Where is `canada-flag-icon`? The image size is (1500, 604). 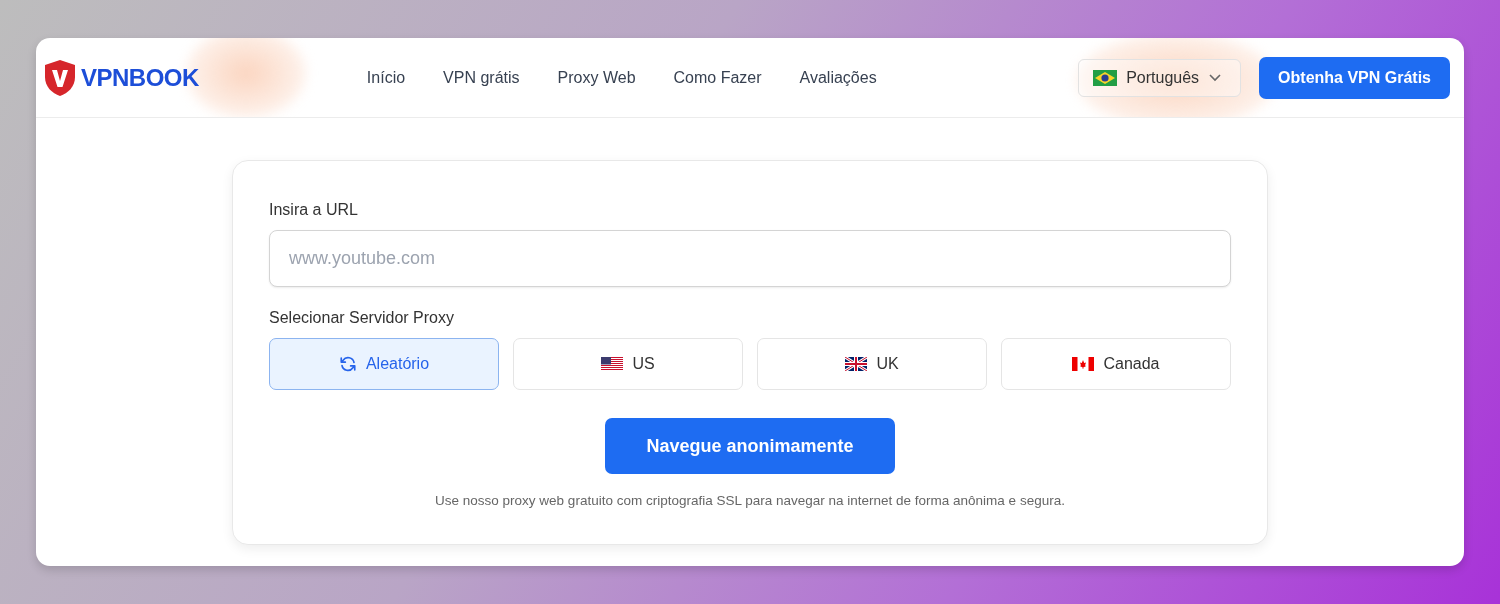 canada-flag-icon is located at coordinates (1083, 364).